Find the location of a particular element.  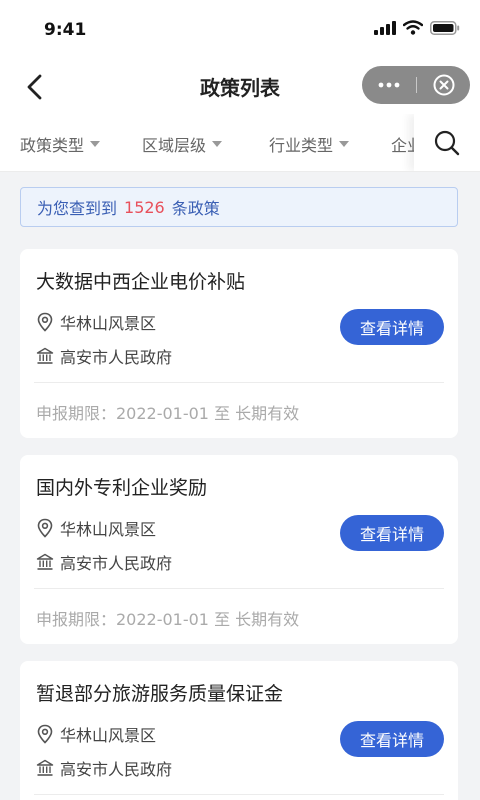

search-button is located at coordinates (447, 142).